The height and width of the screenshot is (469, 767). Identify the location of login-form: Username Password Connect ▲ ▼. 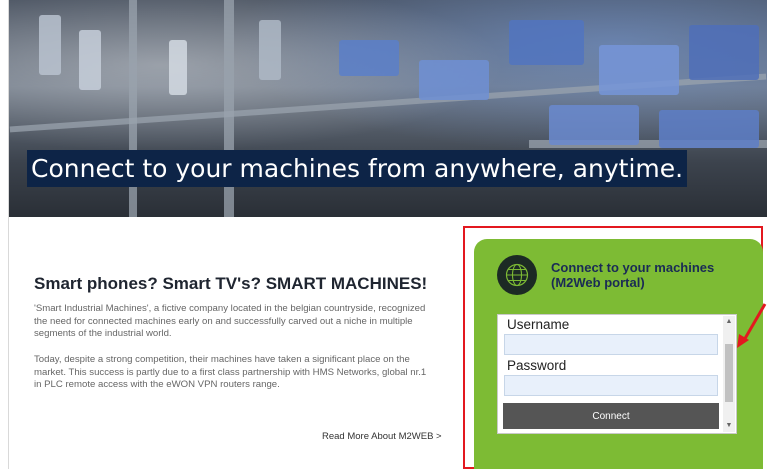
(617, 374).